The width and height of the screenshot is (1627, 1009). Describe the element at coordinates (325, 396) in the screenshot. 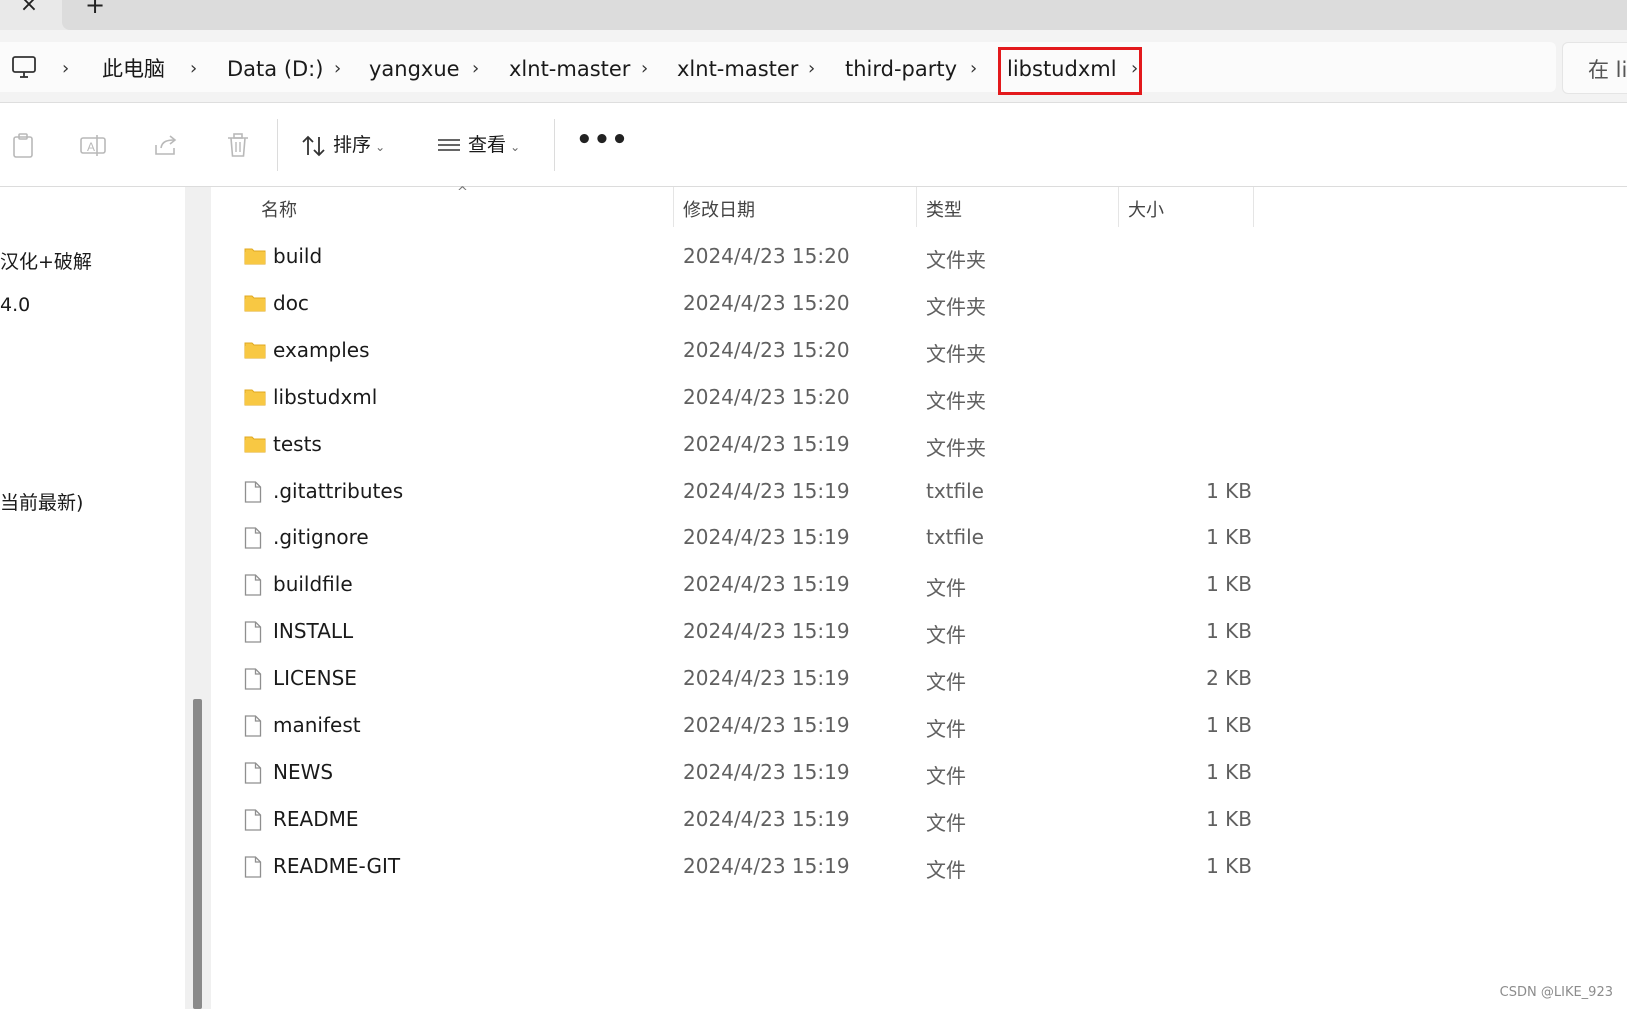

I see `file-name: libstudxml` at that location.